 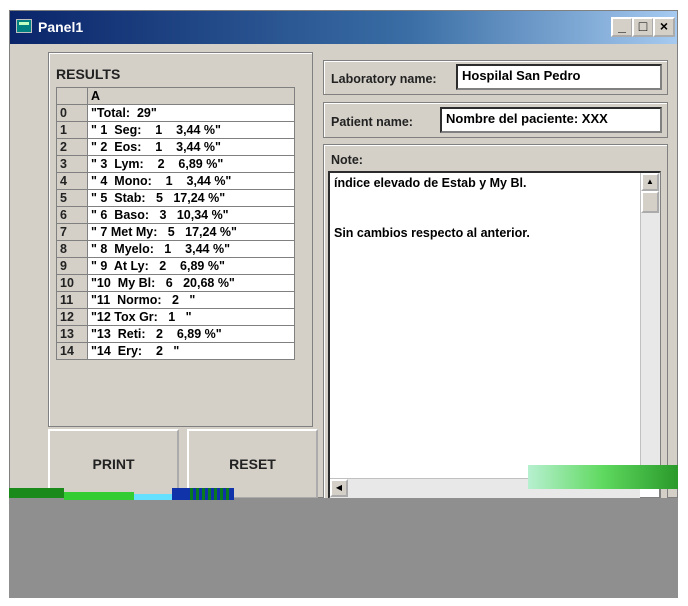 What do you see at coordinates (72, 283) in the screenshot?
I see `row-number: 10` at bounding box center [72, 283].